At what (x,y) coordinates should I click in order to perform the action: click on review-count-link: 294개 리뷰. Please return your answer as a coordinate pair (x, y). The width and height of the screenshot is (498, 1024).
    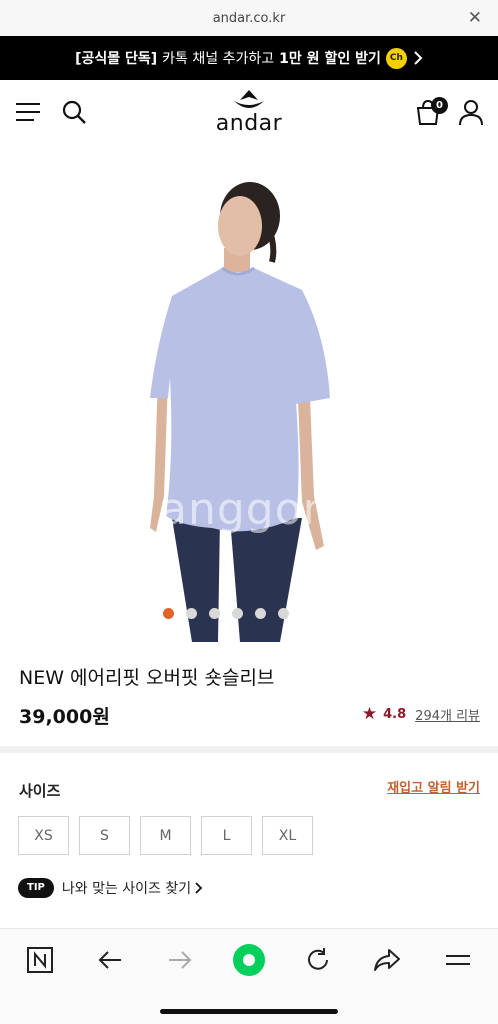
    Looking at the image, I should click on (447, 714).